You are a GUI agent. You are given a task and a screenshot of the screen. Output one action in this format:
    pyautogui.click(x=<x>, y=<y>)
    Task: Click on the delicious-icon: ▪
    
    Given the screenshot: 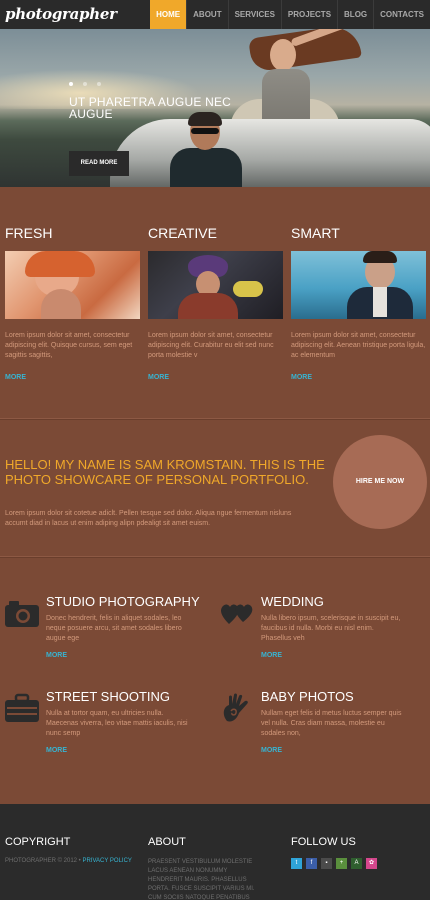 What is the action you would take?
    pyautogui.click(x=326, y=863)
    